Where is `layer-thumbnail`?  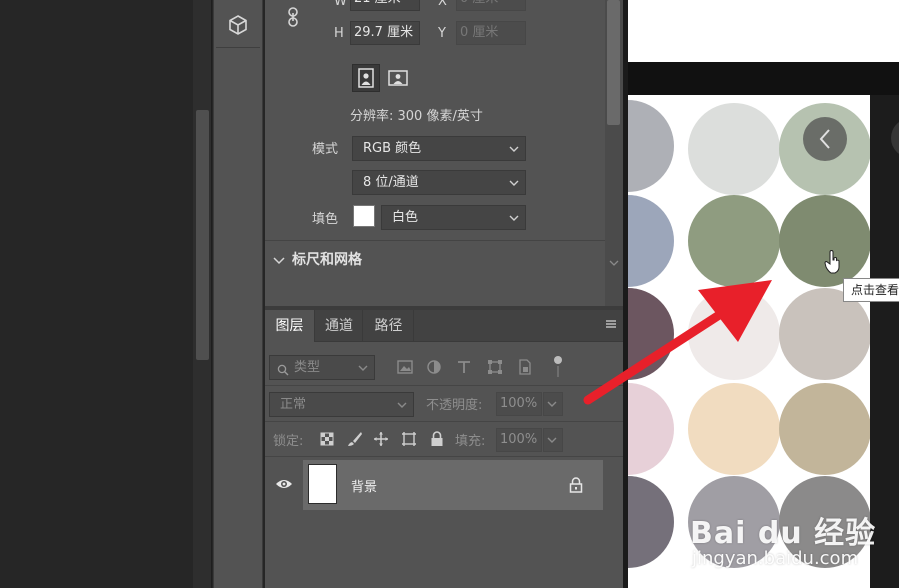
layer-thumbnail is located at coordinates (322, 484).